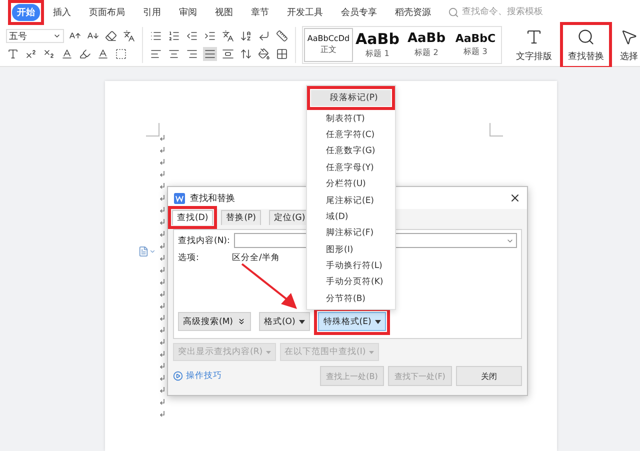  Describe the element at coordinates (352, 321) in the screenshot. I see `dialog-option-button: 特殊格式(E)` at that location.